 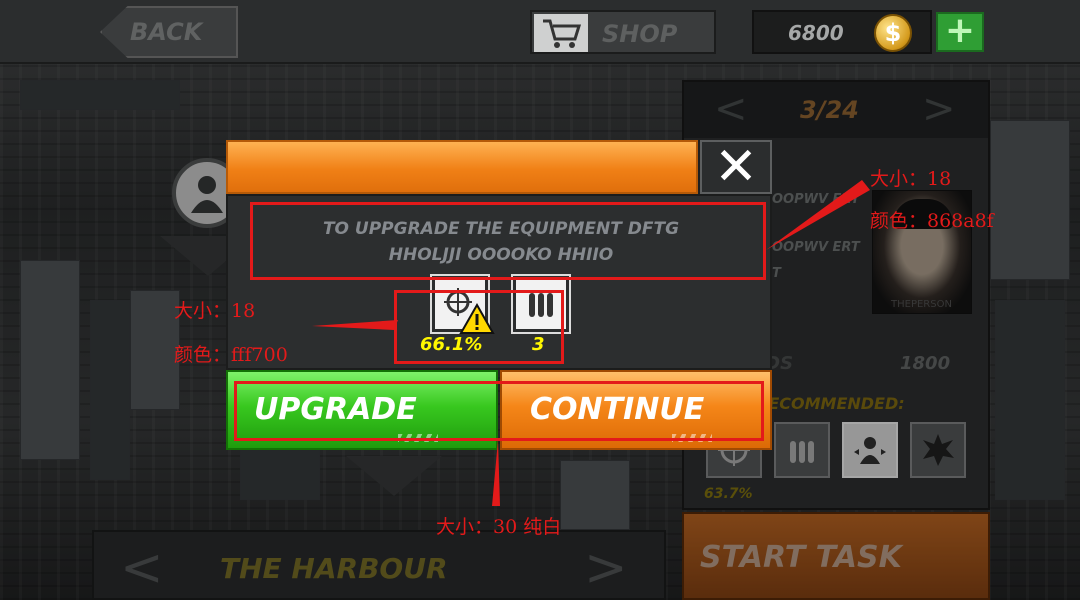 What do you see at coordinates (231, 355) in the screenshot?
I see `annotation-left-color: 颜色：fff700` at bounding box center [231, 355].